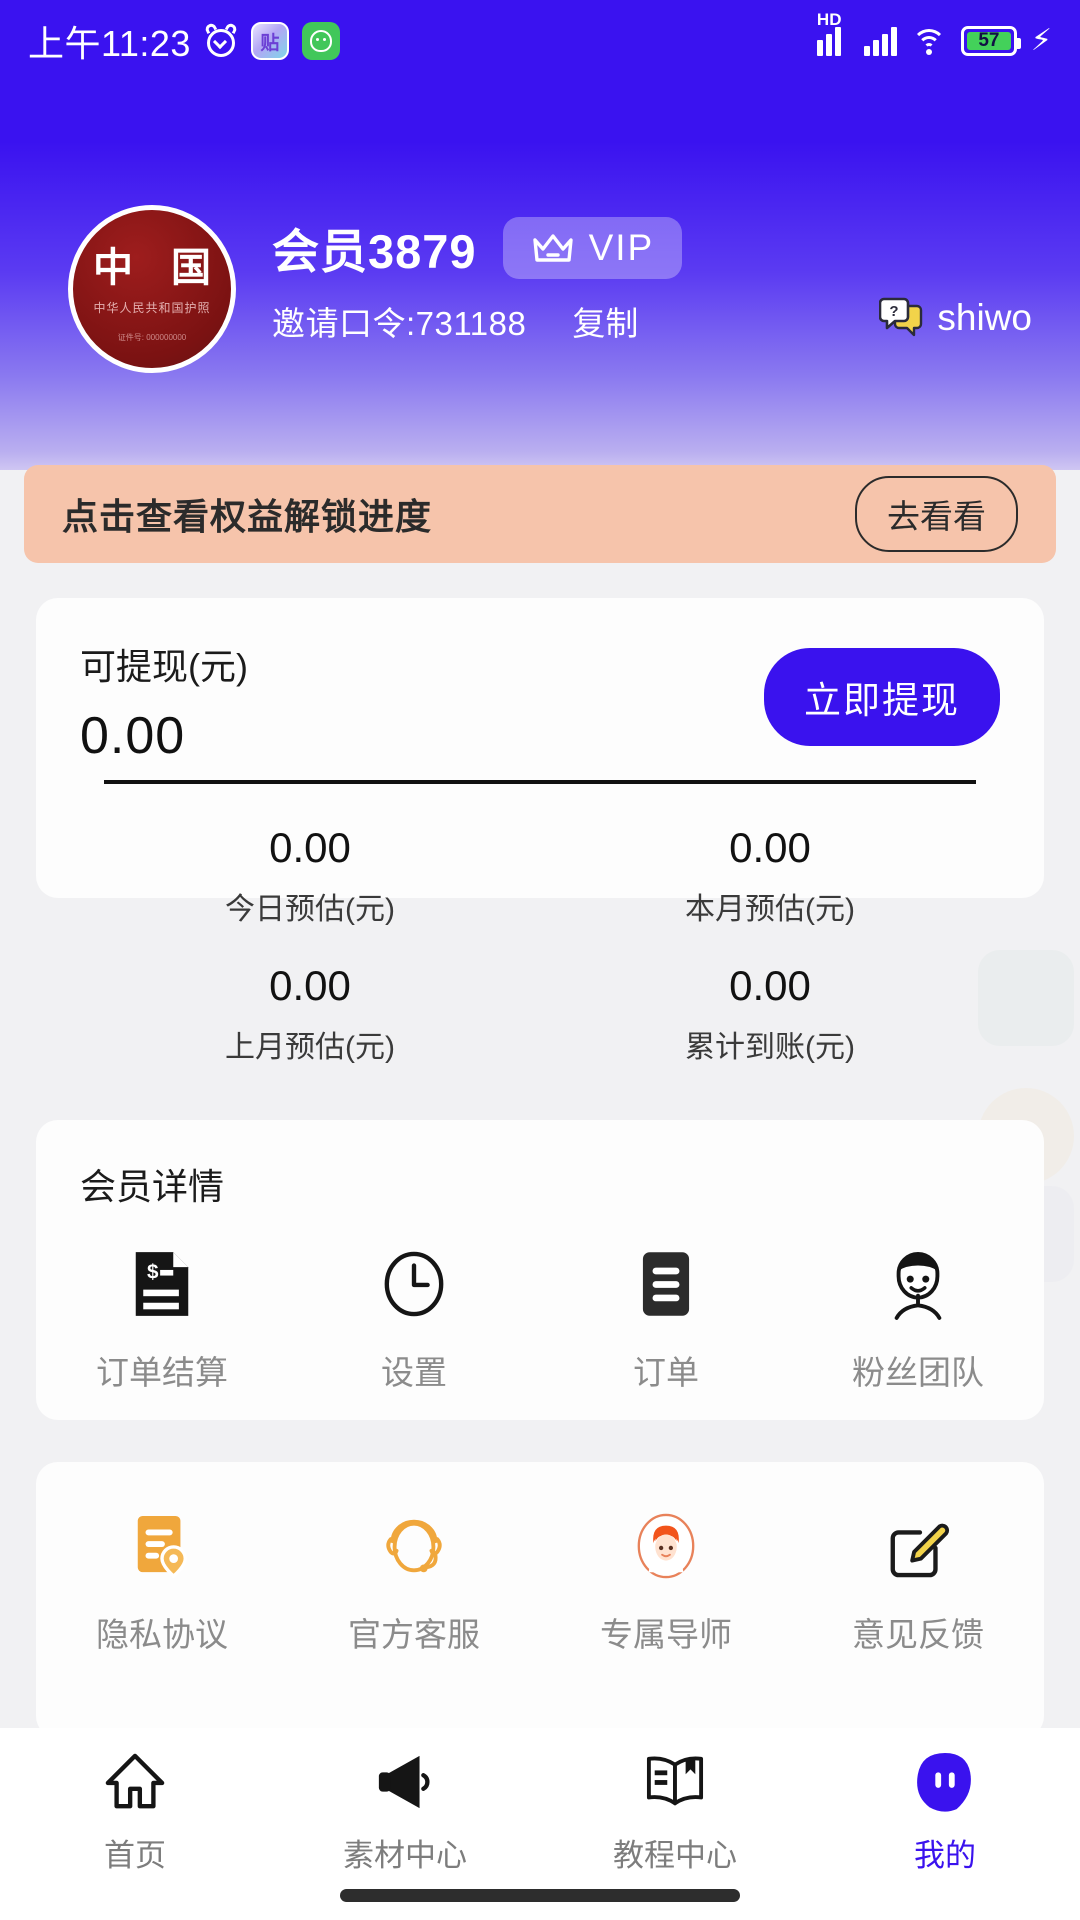 The width and height of the screenshot is (1080, 1920). I want to click on tab-home: 首页, so click(135, 1812).